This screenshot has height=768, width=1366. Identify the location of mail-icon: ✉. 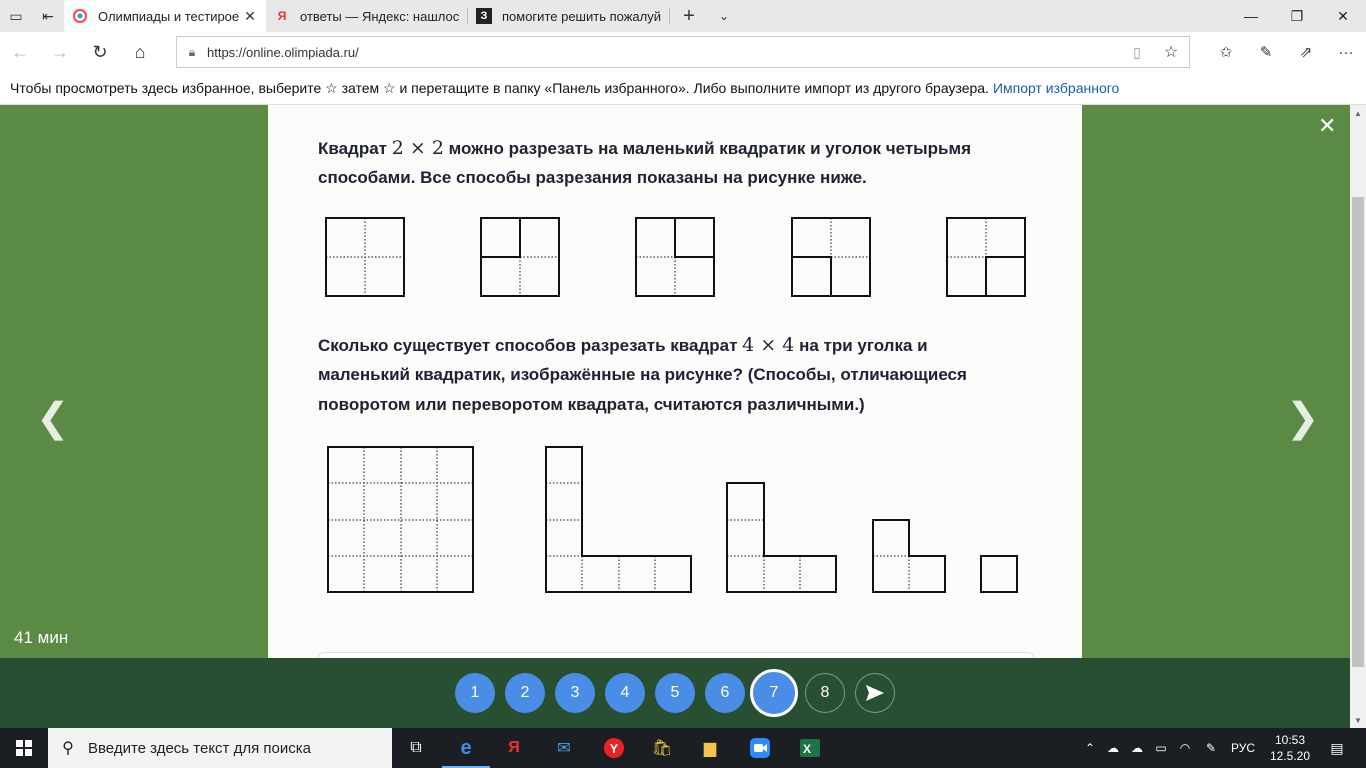
(564, 748).